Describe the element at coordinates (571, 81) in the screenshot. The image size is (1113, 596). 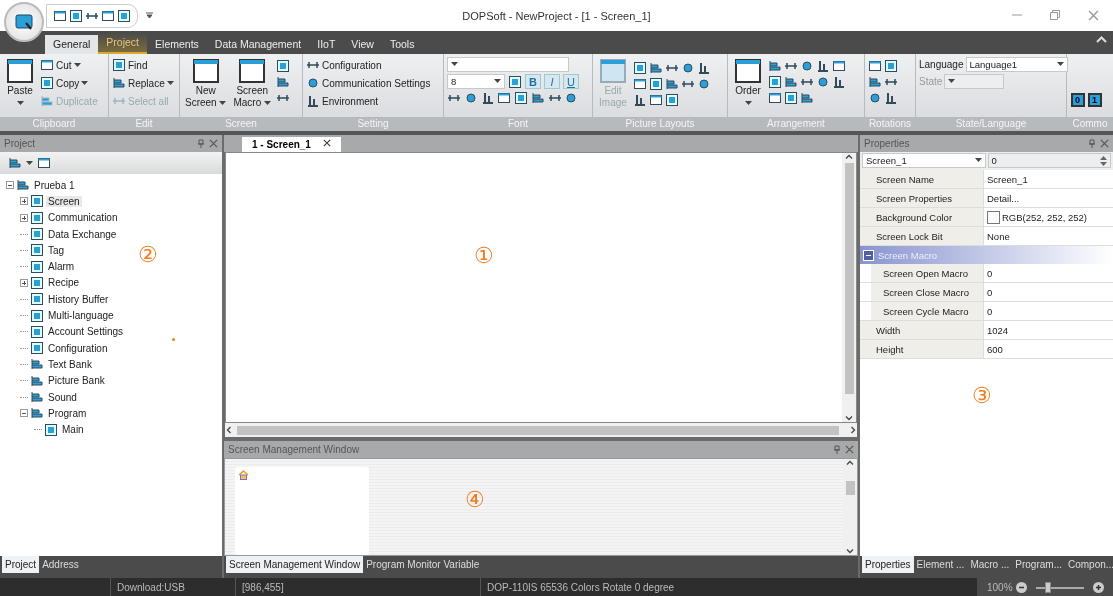
I see `toggle-button: U` at that location.